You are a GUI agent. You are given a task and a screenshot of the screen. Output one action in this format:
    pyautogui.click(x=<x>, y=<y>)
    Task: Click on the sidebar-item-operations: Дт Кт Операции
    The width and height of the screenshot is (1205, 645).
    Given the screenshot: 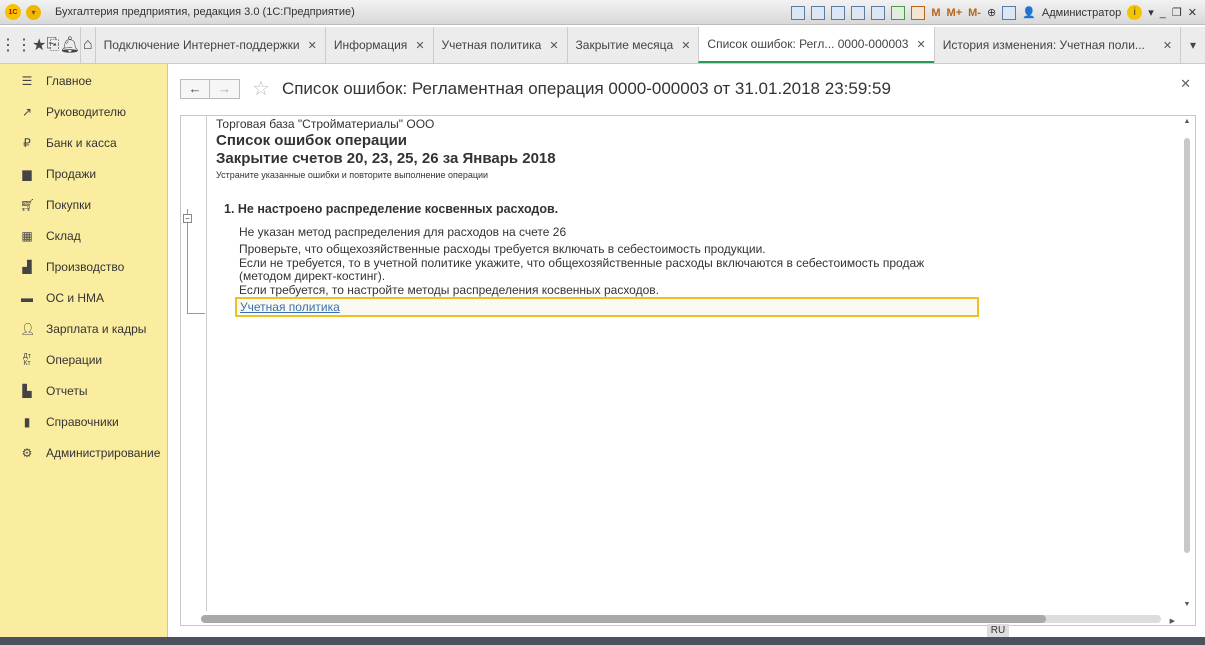 What is the action you would take?
    pyautogui.click(x=83, y=359)
    